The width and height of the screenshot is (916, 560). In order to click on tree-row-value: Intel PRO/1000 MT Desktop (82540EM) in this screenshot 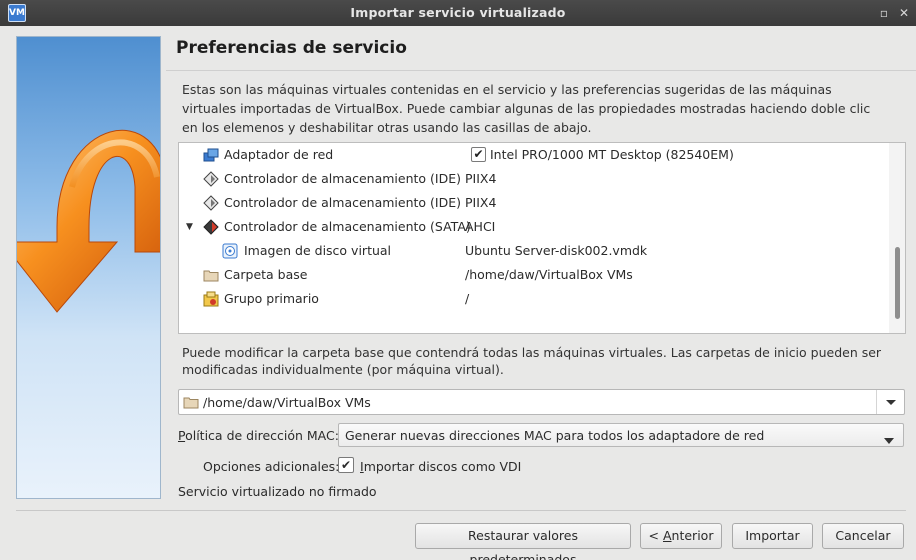, I will do `click(612, 154)`.